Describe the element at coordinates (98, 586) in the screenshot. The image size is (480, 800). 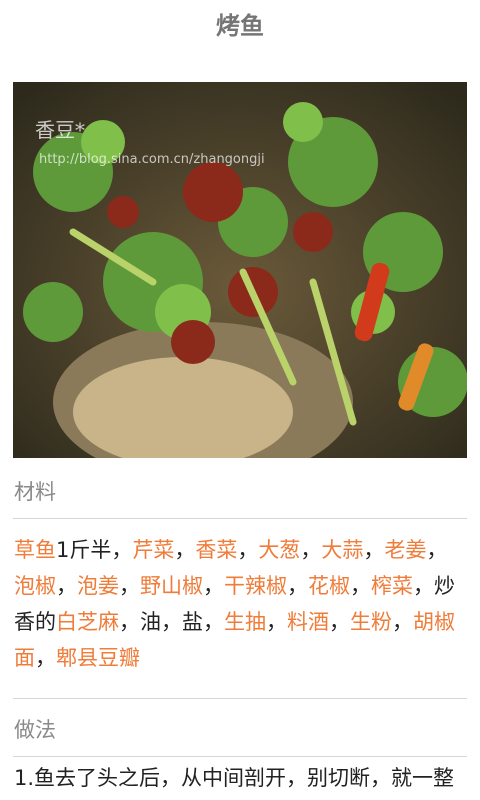
I see `ingredient-link: 泡姜` at that location.